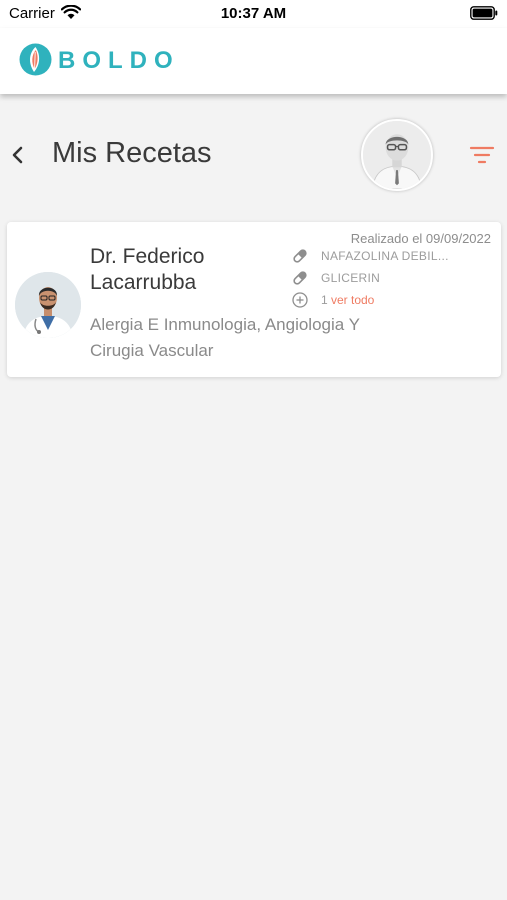 Image resolution: width=507 pixels, height=900 pixels. Describe the element at coordinates (119, 60) in the screenshot. I see `boldo-logo-text: BOLDO` at that location.